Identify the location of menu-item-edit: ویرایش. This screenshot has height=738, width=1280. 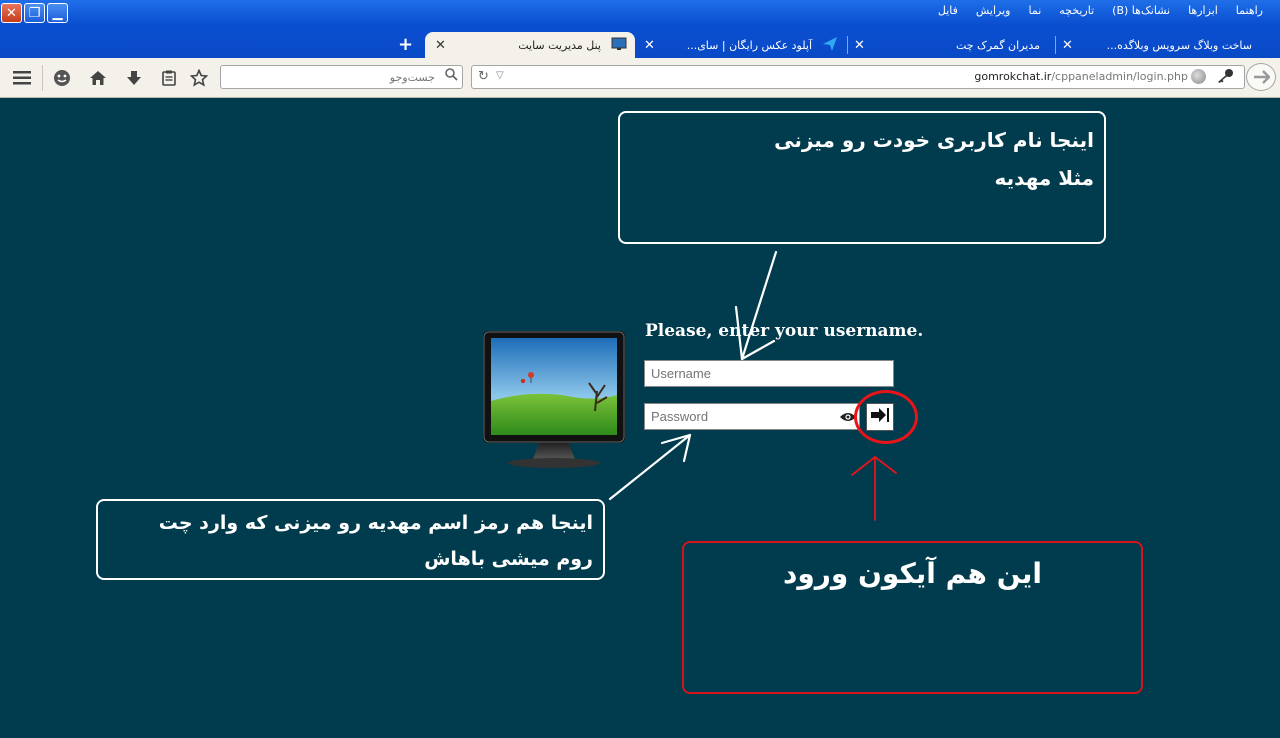
(993, 10).